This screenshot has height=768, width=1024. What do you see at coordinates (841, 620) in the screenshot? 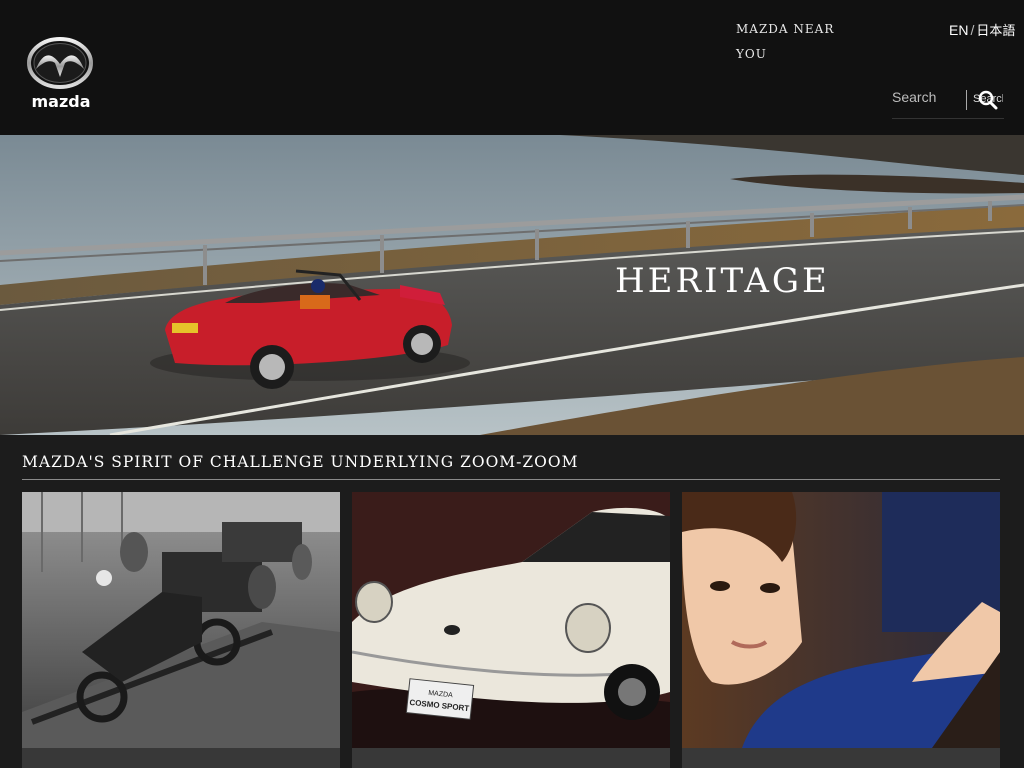
I see `worker-portrait-image` at bounding box center [841, 620].